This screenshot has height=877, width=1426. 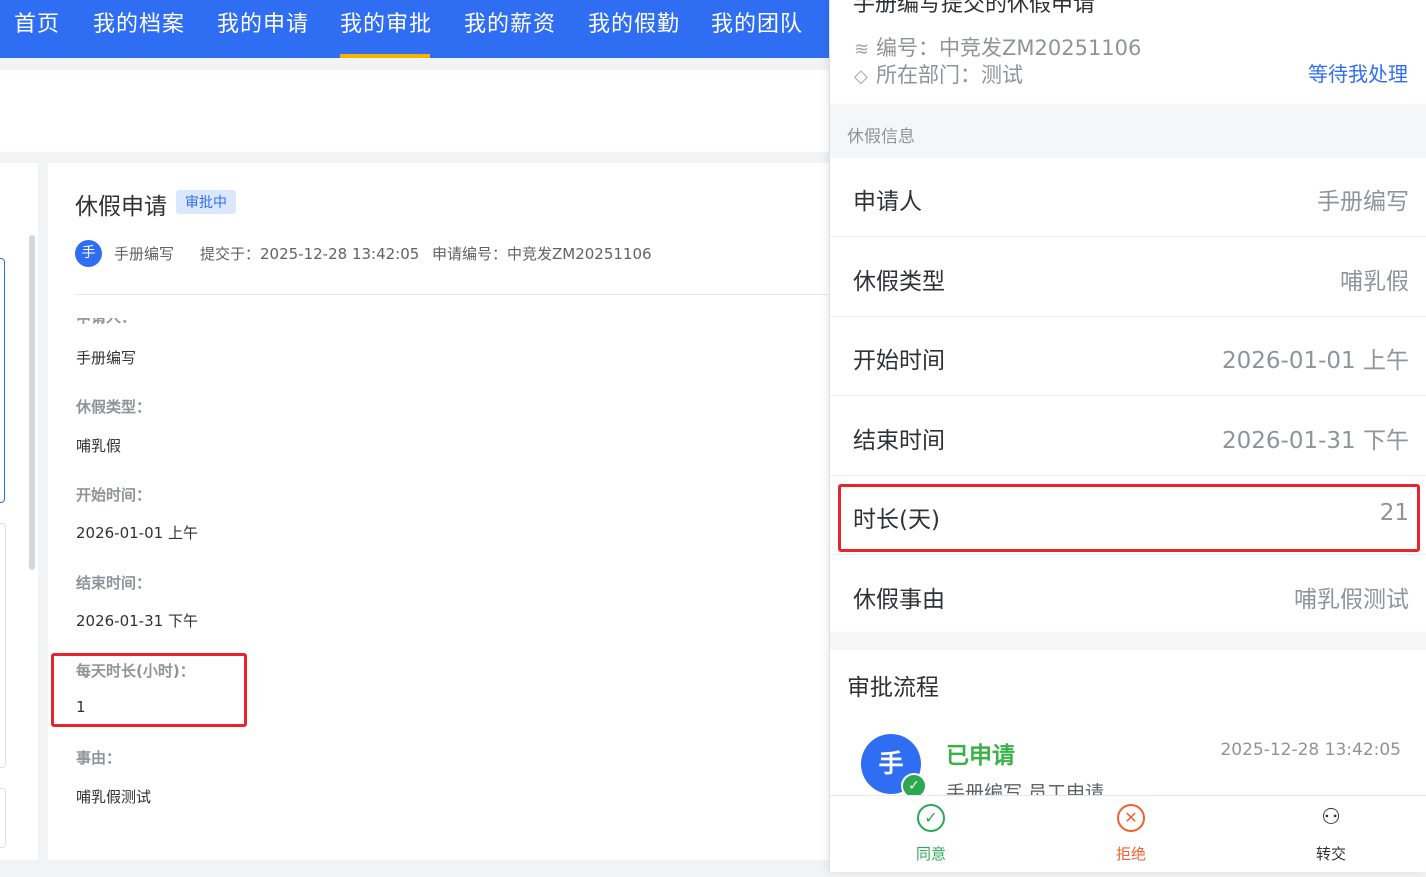 I want to click on x-circle-icon: ✕, so click(x=1131, y=818).